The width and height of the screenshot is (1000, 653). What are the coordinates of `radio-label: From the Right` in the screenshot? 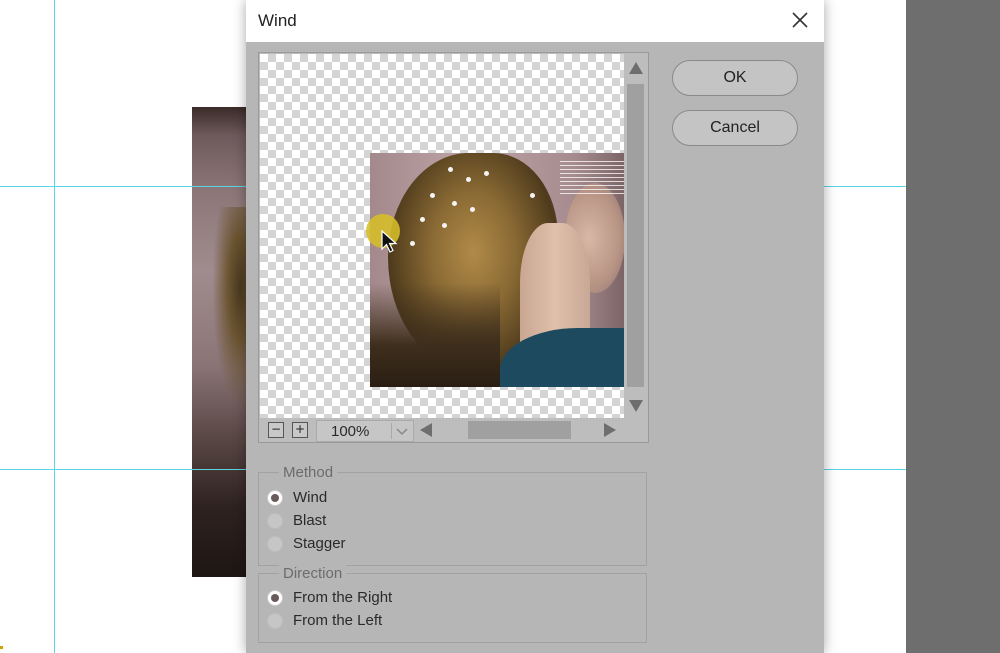 It's located at (343, 597).